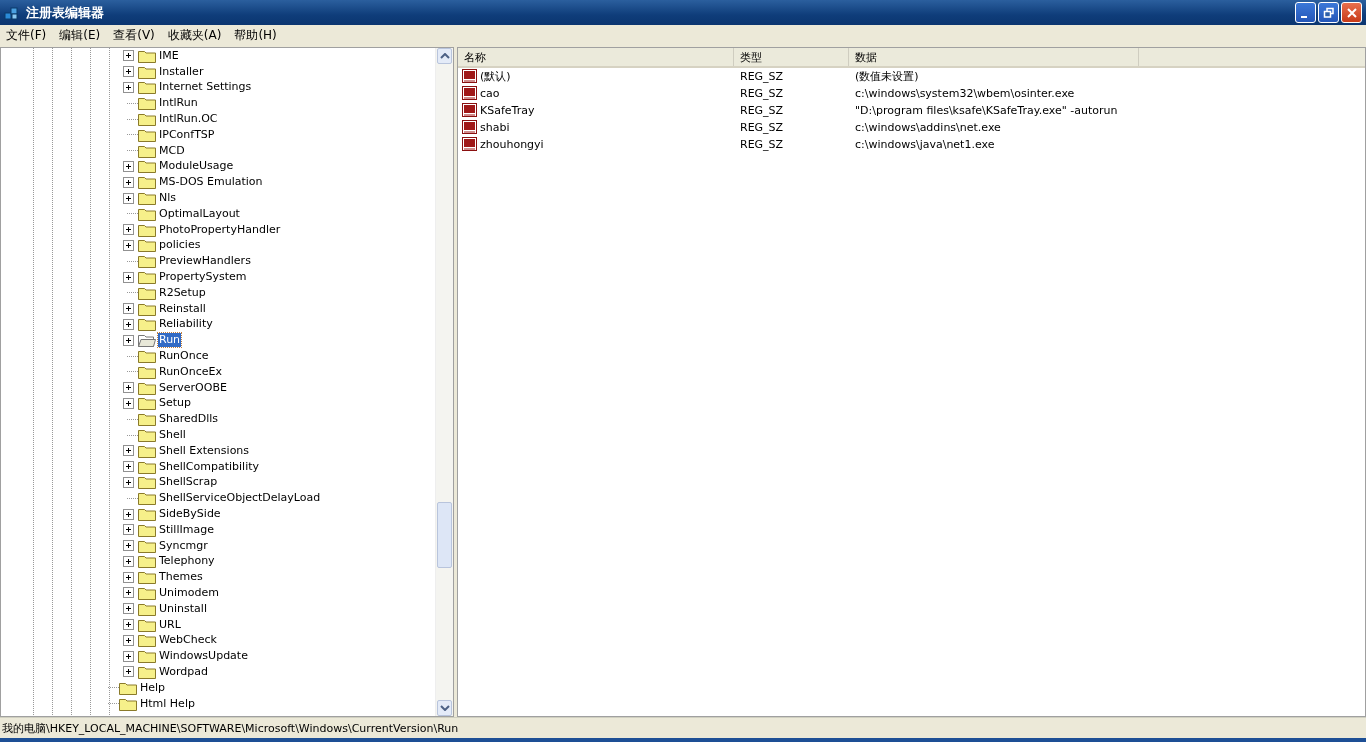  Describe the element at coordinates (172, 435) in the screenshot. I see `tree-item: Shell` at that location.